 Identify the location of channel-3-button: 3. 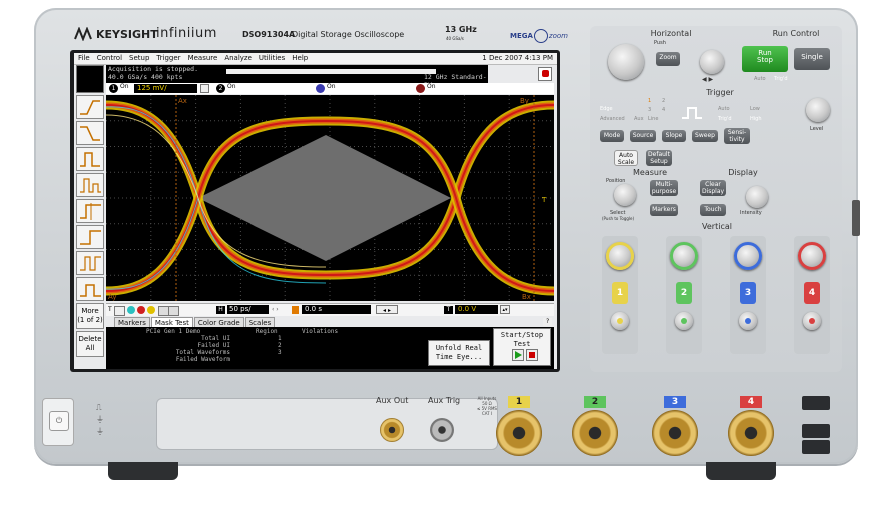
(748, 293).